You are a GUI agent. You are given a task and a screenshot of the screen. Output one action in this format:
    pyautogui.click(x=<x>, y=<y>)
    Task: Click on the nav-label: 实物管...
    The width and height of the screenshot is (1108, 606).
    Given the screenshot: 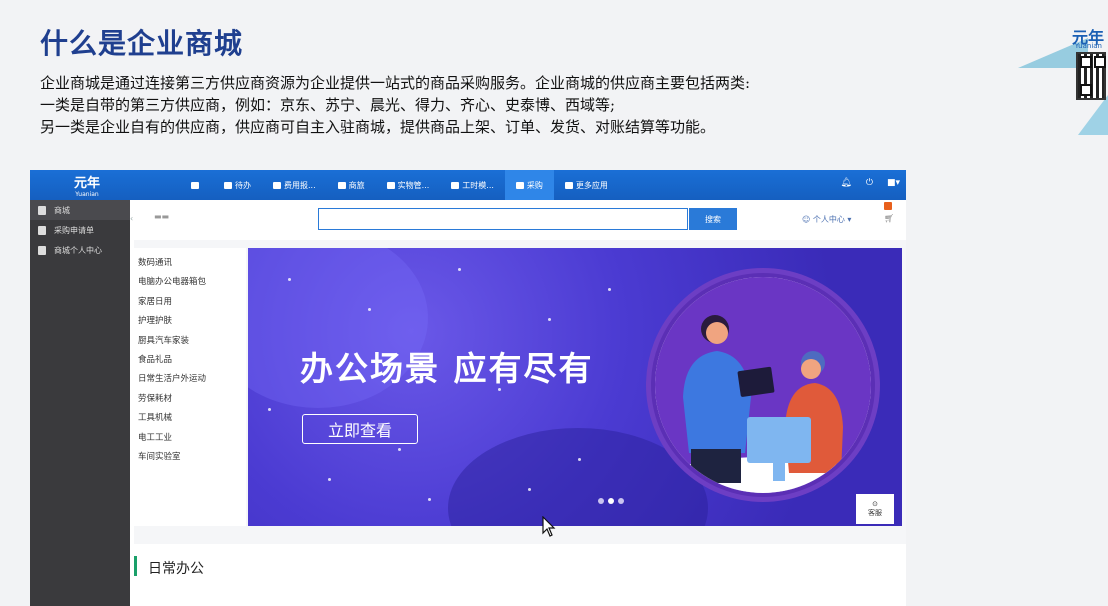 What is the action you would take?
    pyautogui.click(x=413, y=185)
    